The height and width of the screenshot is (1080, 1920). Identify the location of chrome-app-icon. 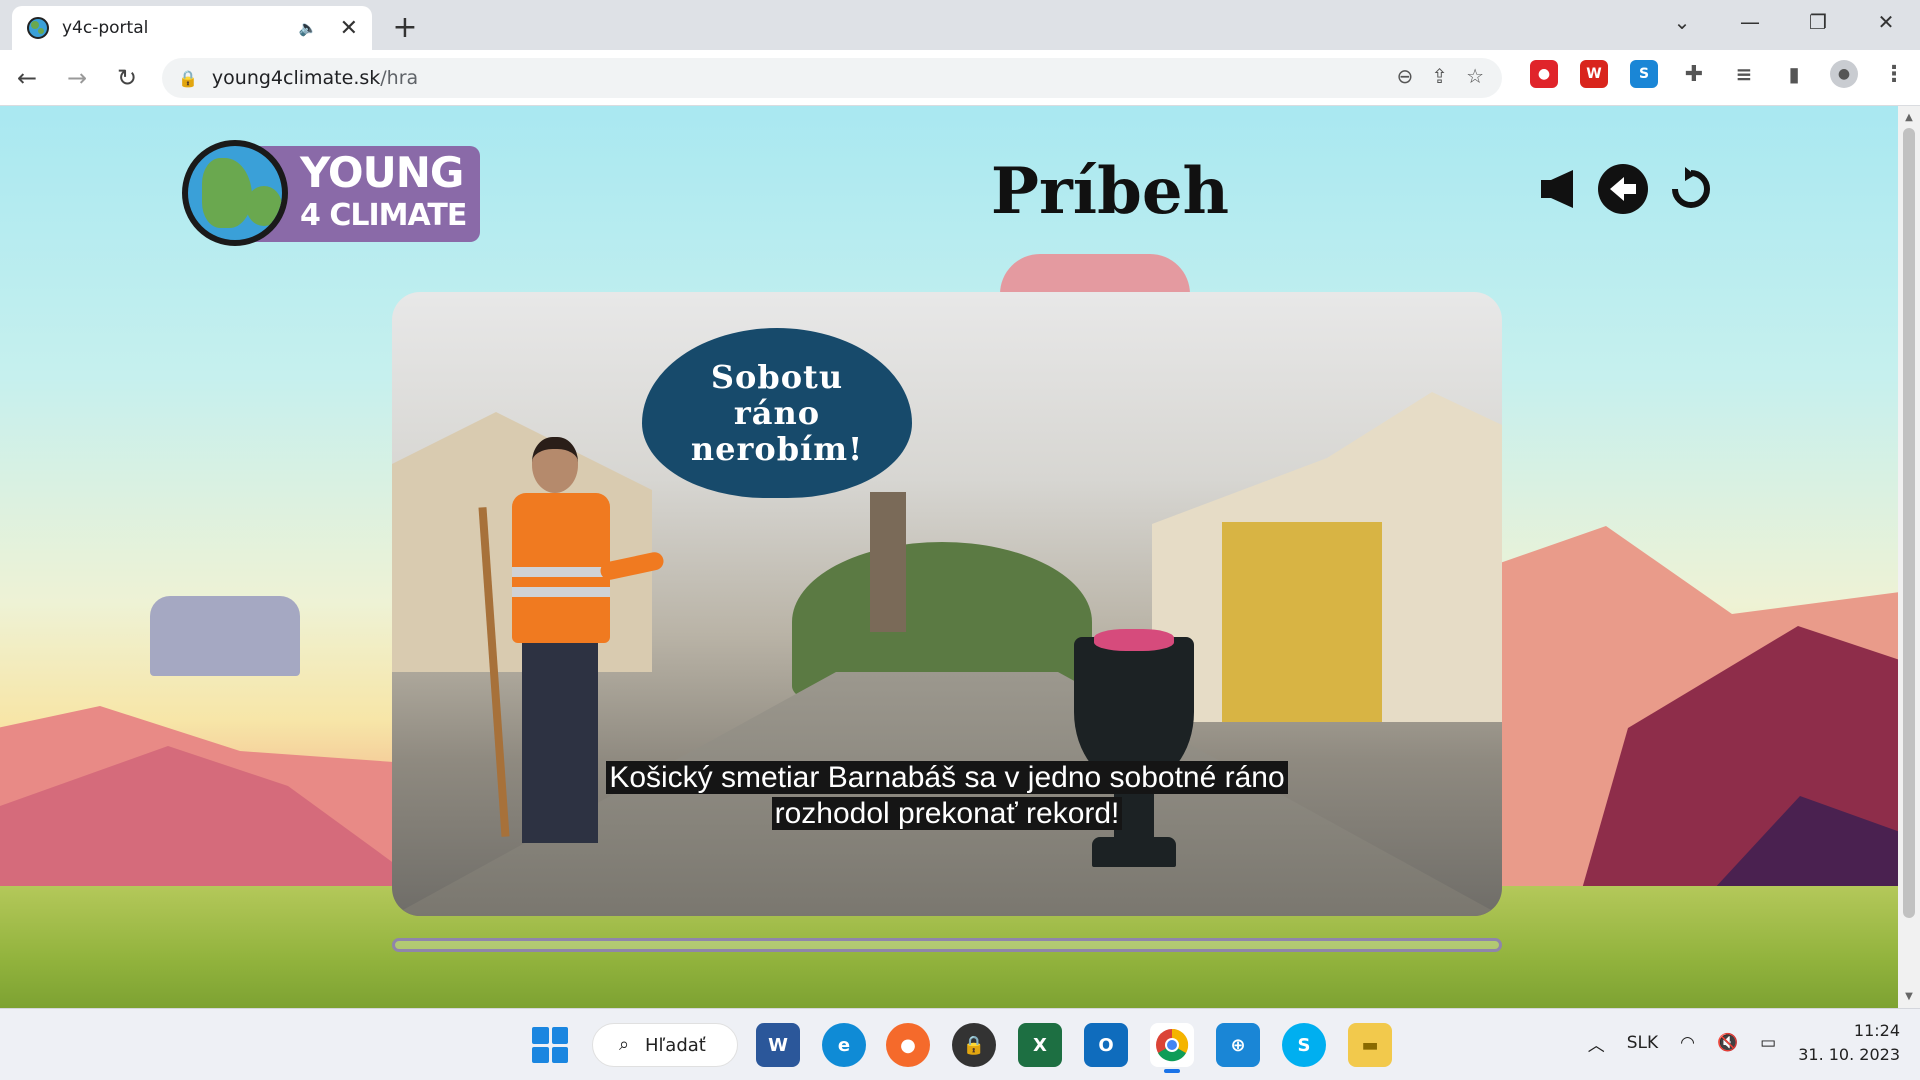
(1172, 1048).